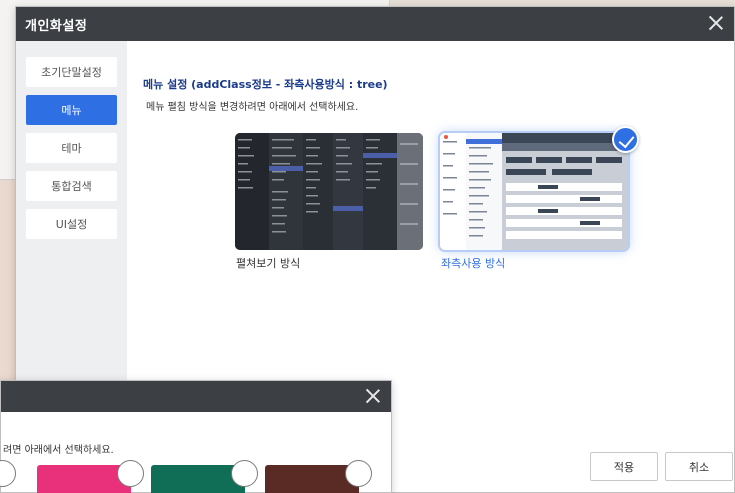 This screenshot has height=493, width=735. Describe the element at coordinates (252, 107) in the screenshot. I see `section-description: 메뉴 펼침 방식을 변경하려면 아래에서 선택하세요.` at that location.